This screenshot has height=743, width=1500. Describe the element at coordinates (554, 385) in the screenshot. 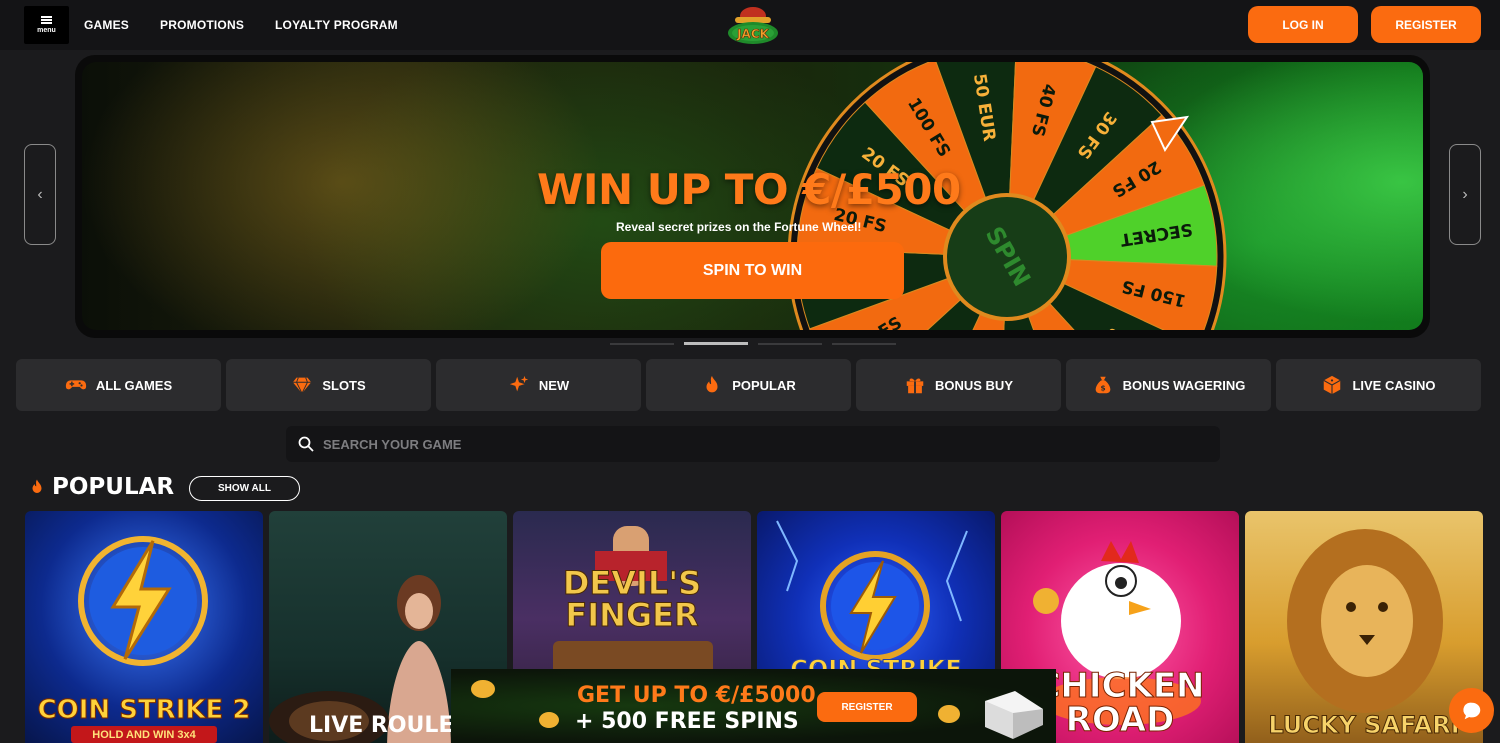

I see `category-label: NEW` at that location.